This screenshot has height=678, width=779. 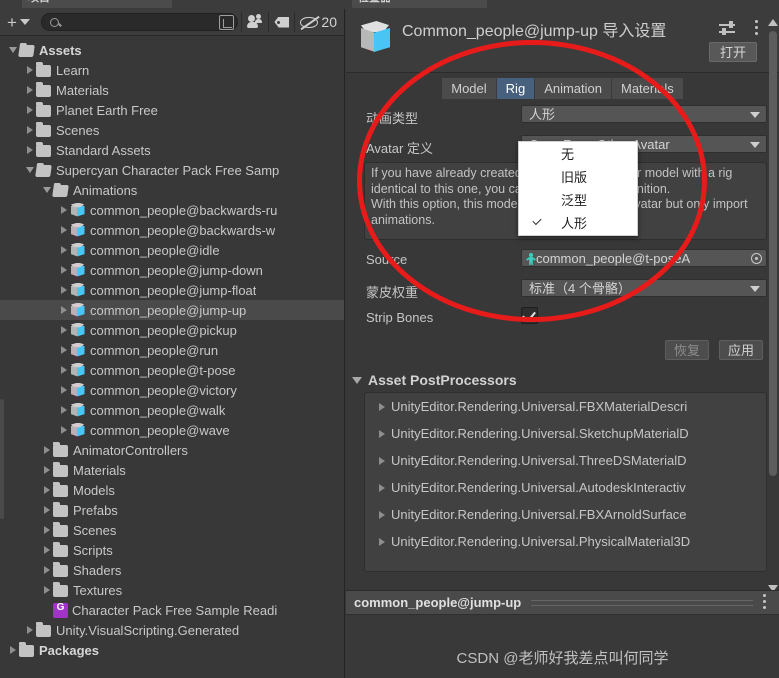 What do you see at coordinates (757, 29) in the screenshot?
I see `inspector-menu-icon` at bounding box center [757, 29].